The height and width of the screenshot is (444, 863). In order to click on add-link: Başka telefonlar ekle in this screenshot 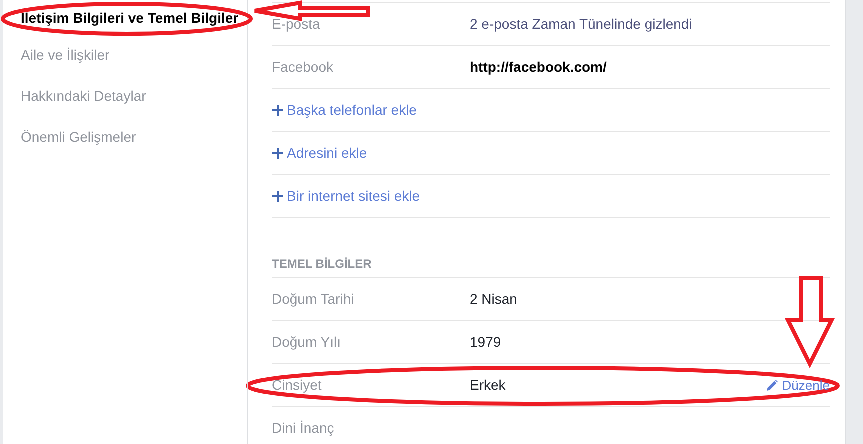, I will do `click(344, 110)`.